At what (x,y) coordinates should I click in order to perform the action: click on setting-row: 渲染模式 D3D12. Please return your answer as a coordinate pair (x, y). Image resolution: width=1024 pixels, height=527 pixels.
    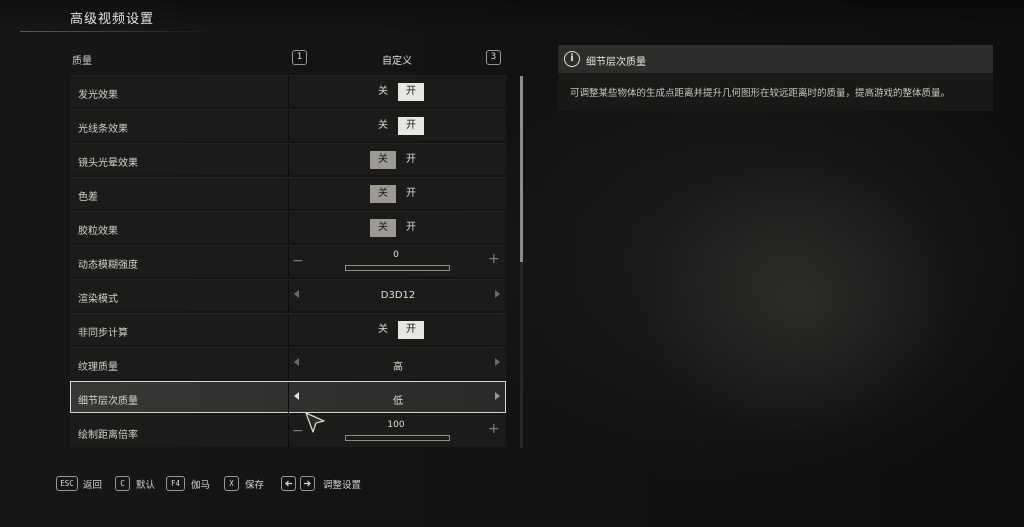
    Looking at the image, I should click on (288, 295).